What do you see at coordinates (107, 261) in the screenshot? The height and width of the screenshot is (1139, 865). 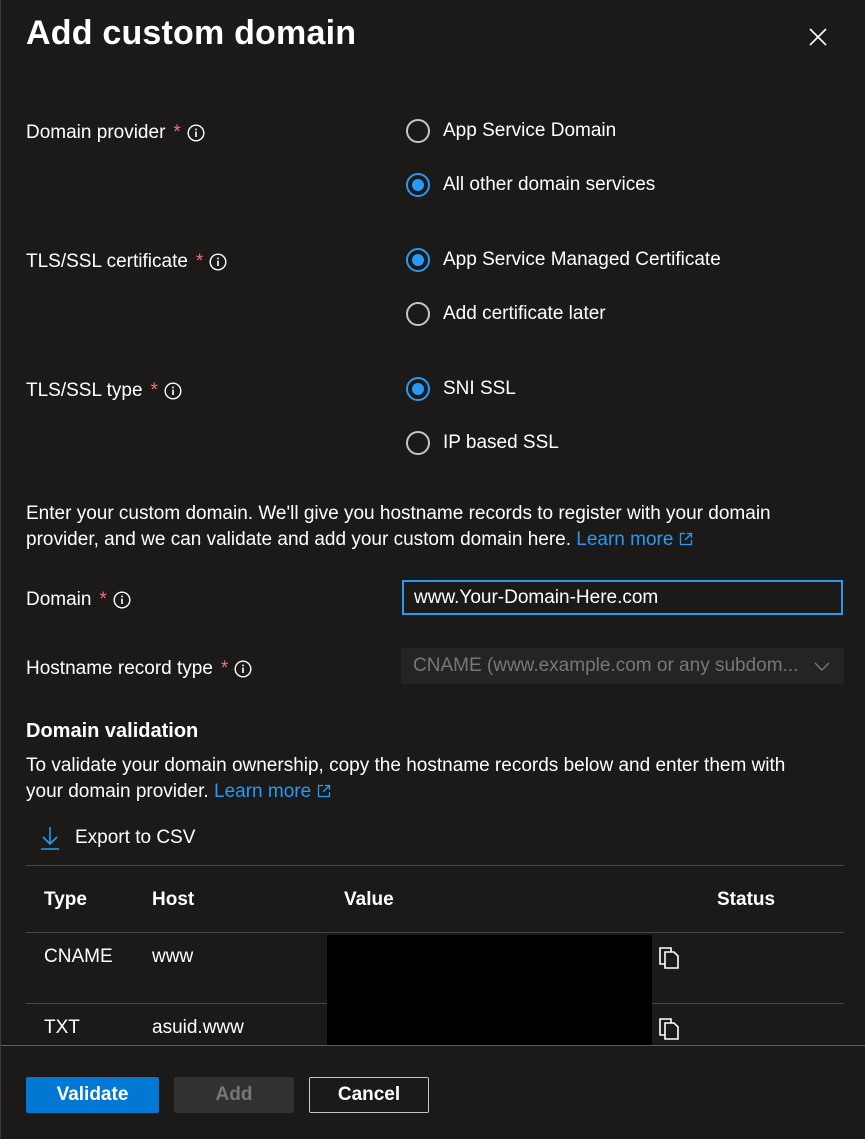 I see `tls-certificate-label-text: TLS/SSL certificate` at bounding box center [107, 261].